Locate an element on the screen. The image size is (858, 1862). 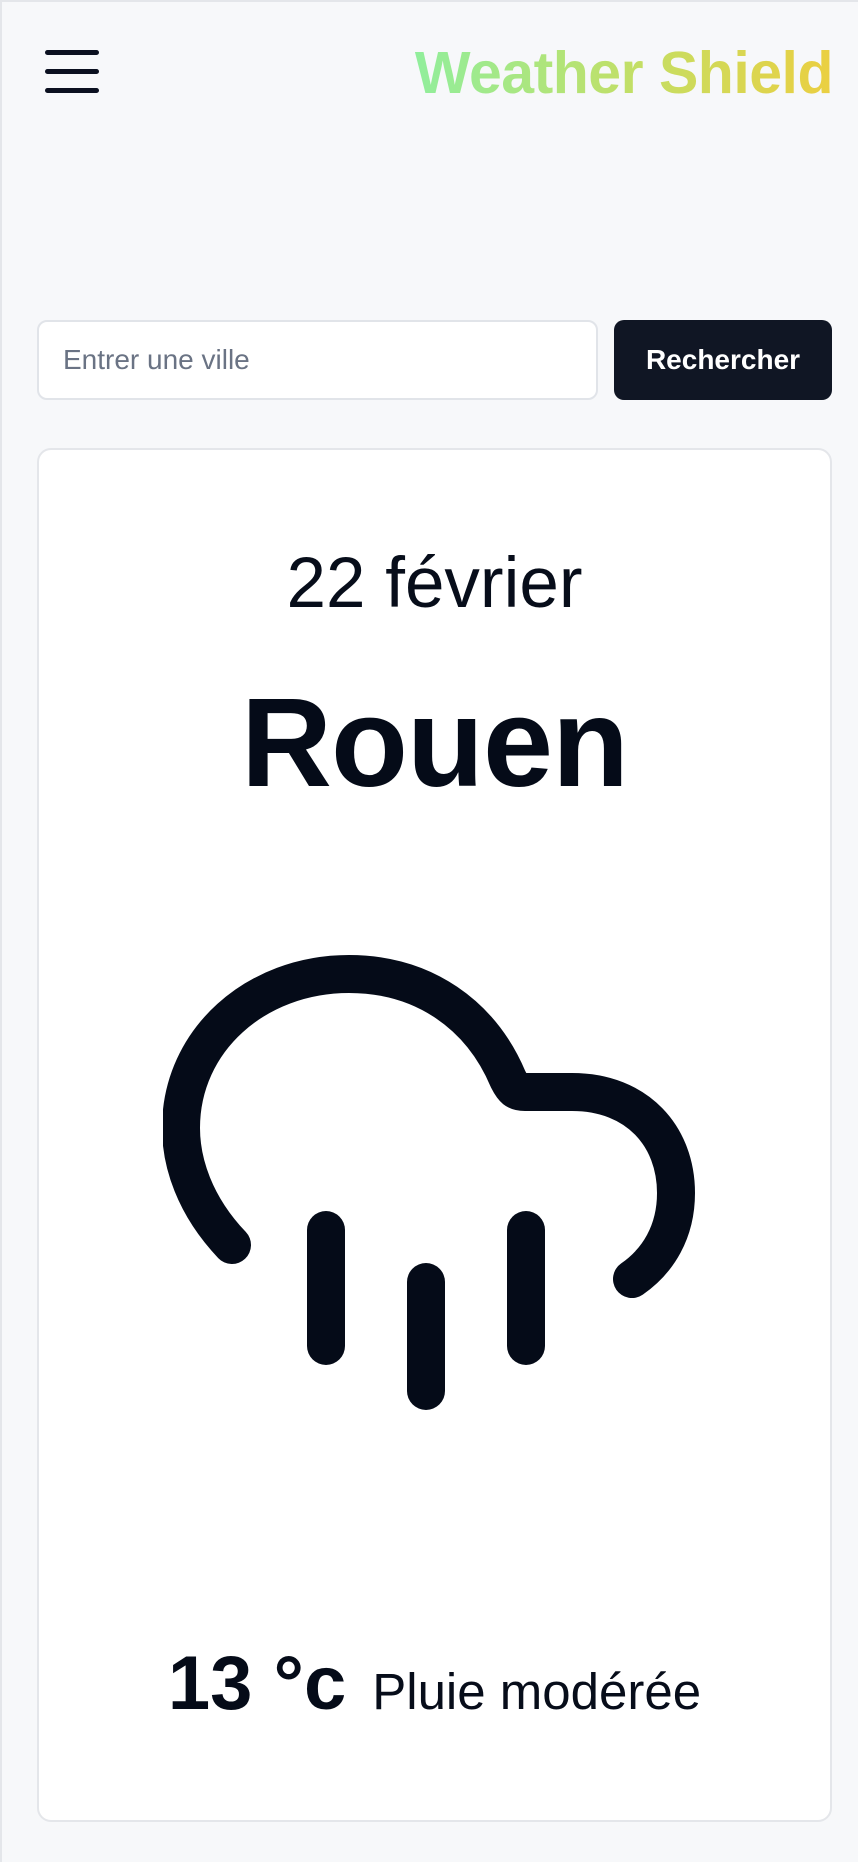
city-search-input is located at coordinates (317, 360).